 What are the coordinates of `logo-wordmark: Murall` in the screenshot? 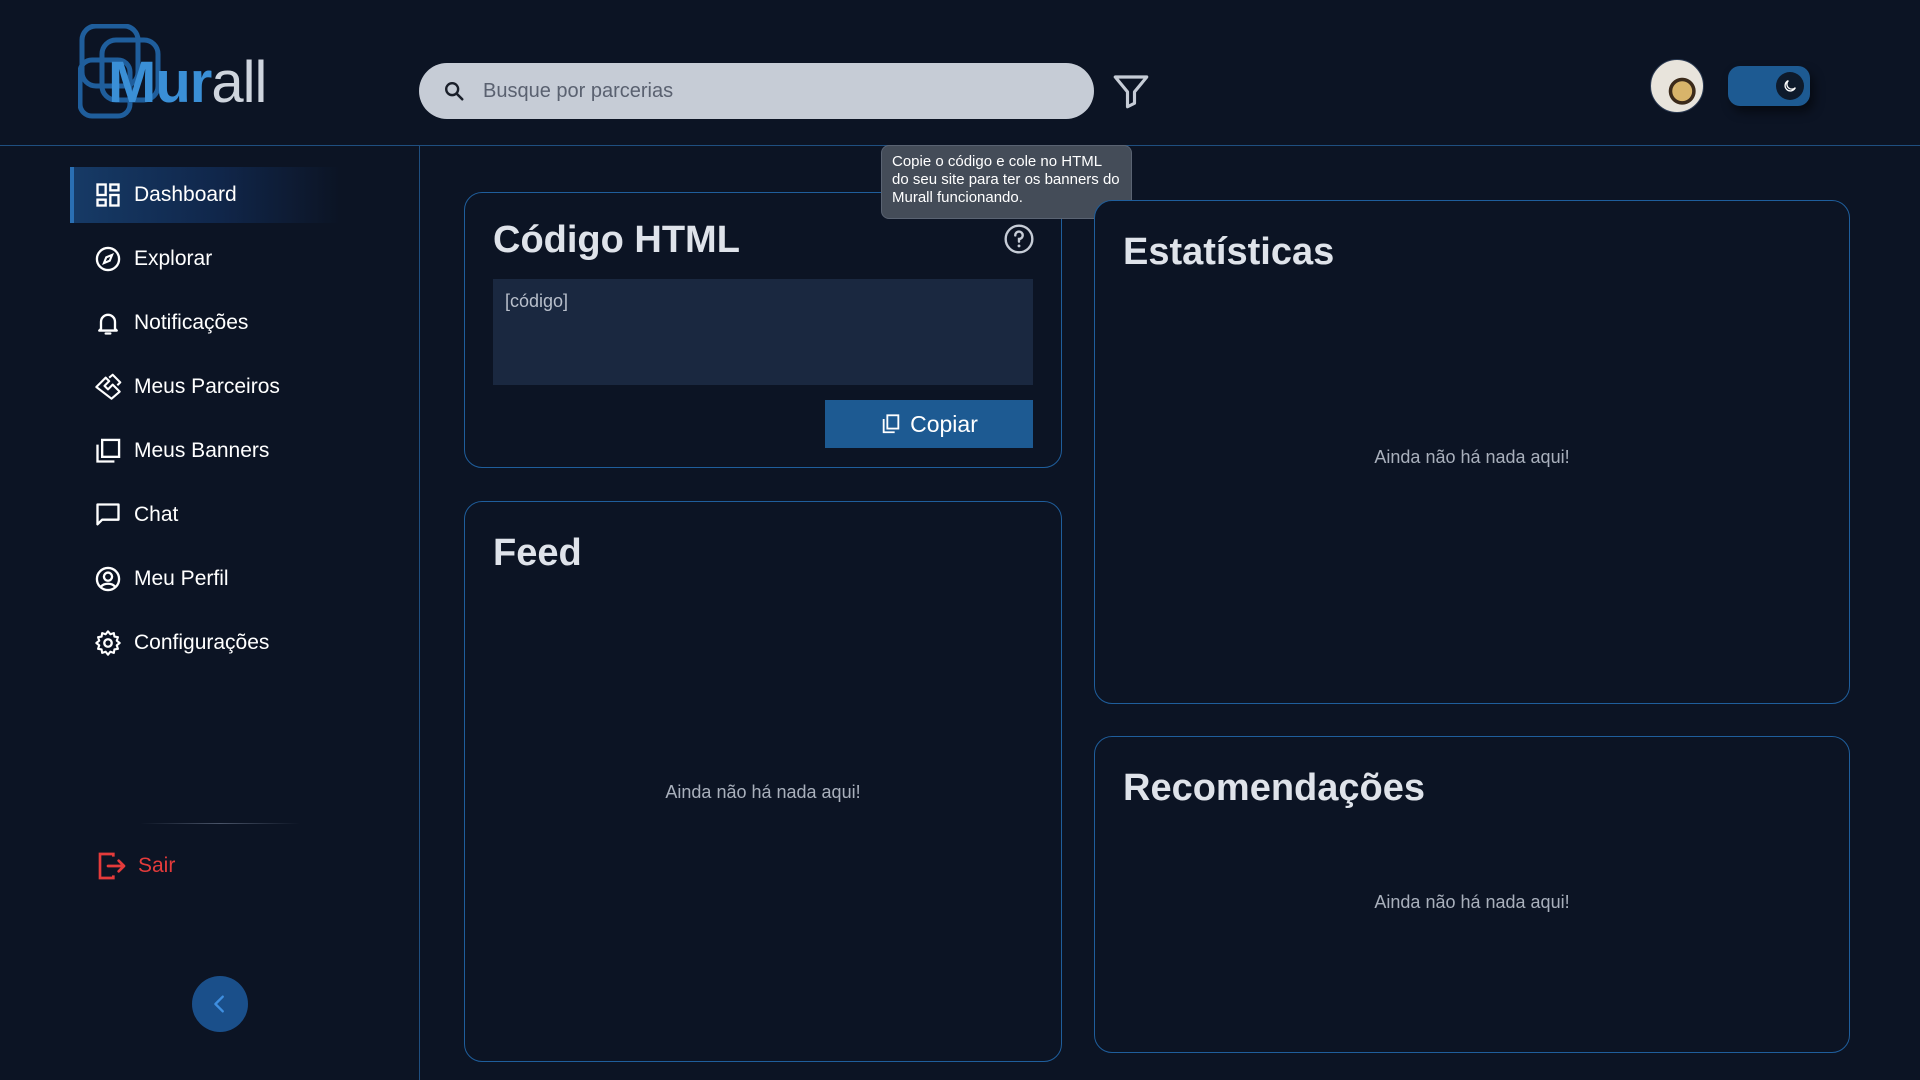 It's located at (187, 82).